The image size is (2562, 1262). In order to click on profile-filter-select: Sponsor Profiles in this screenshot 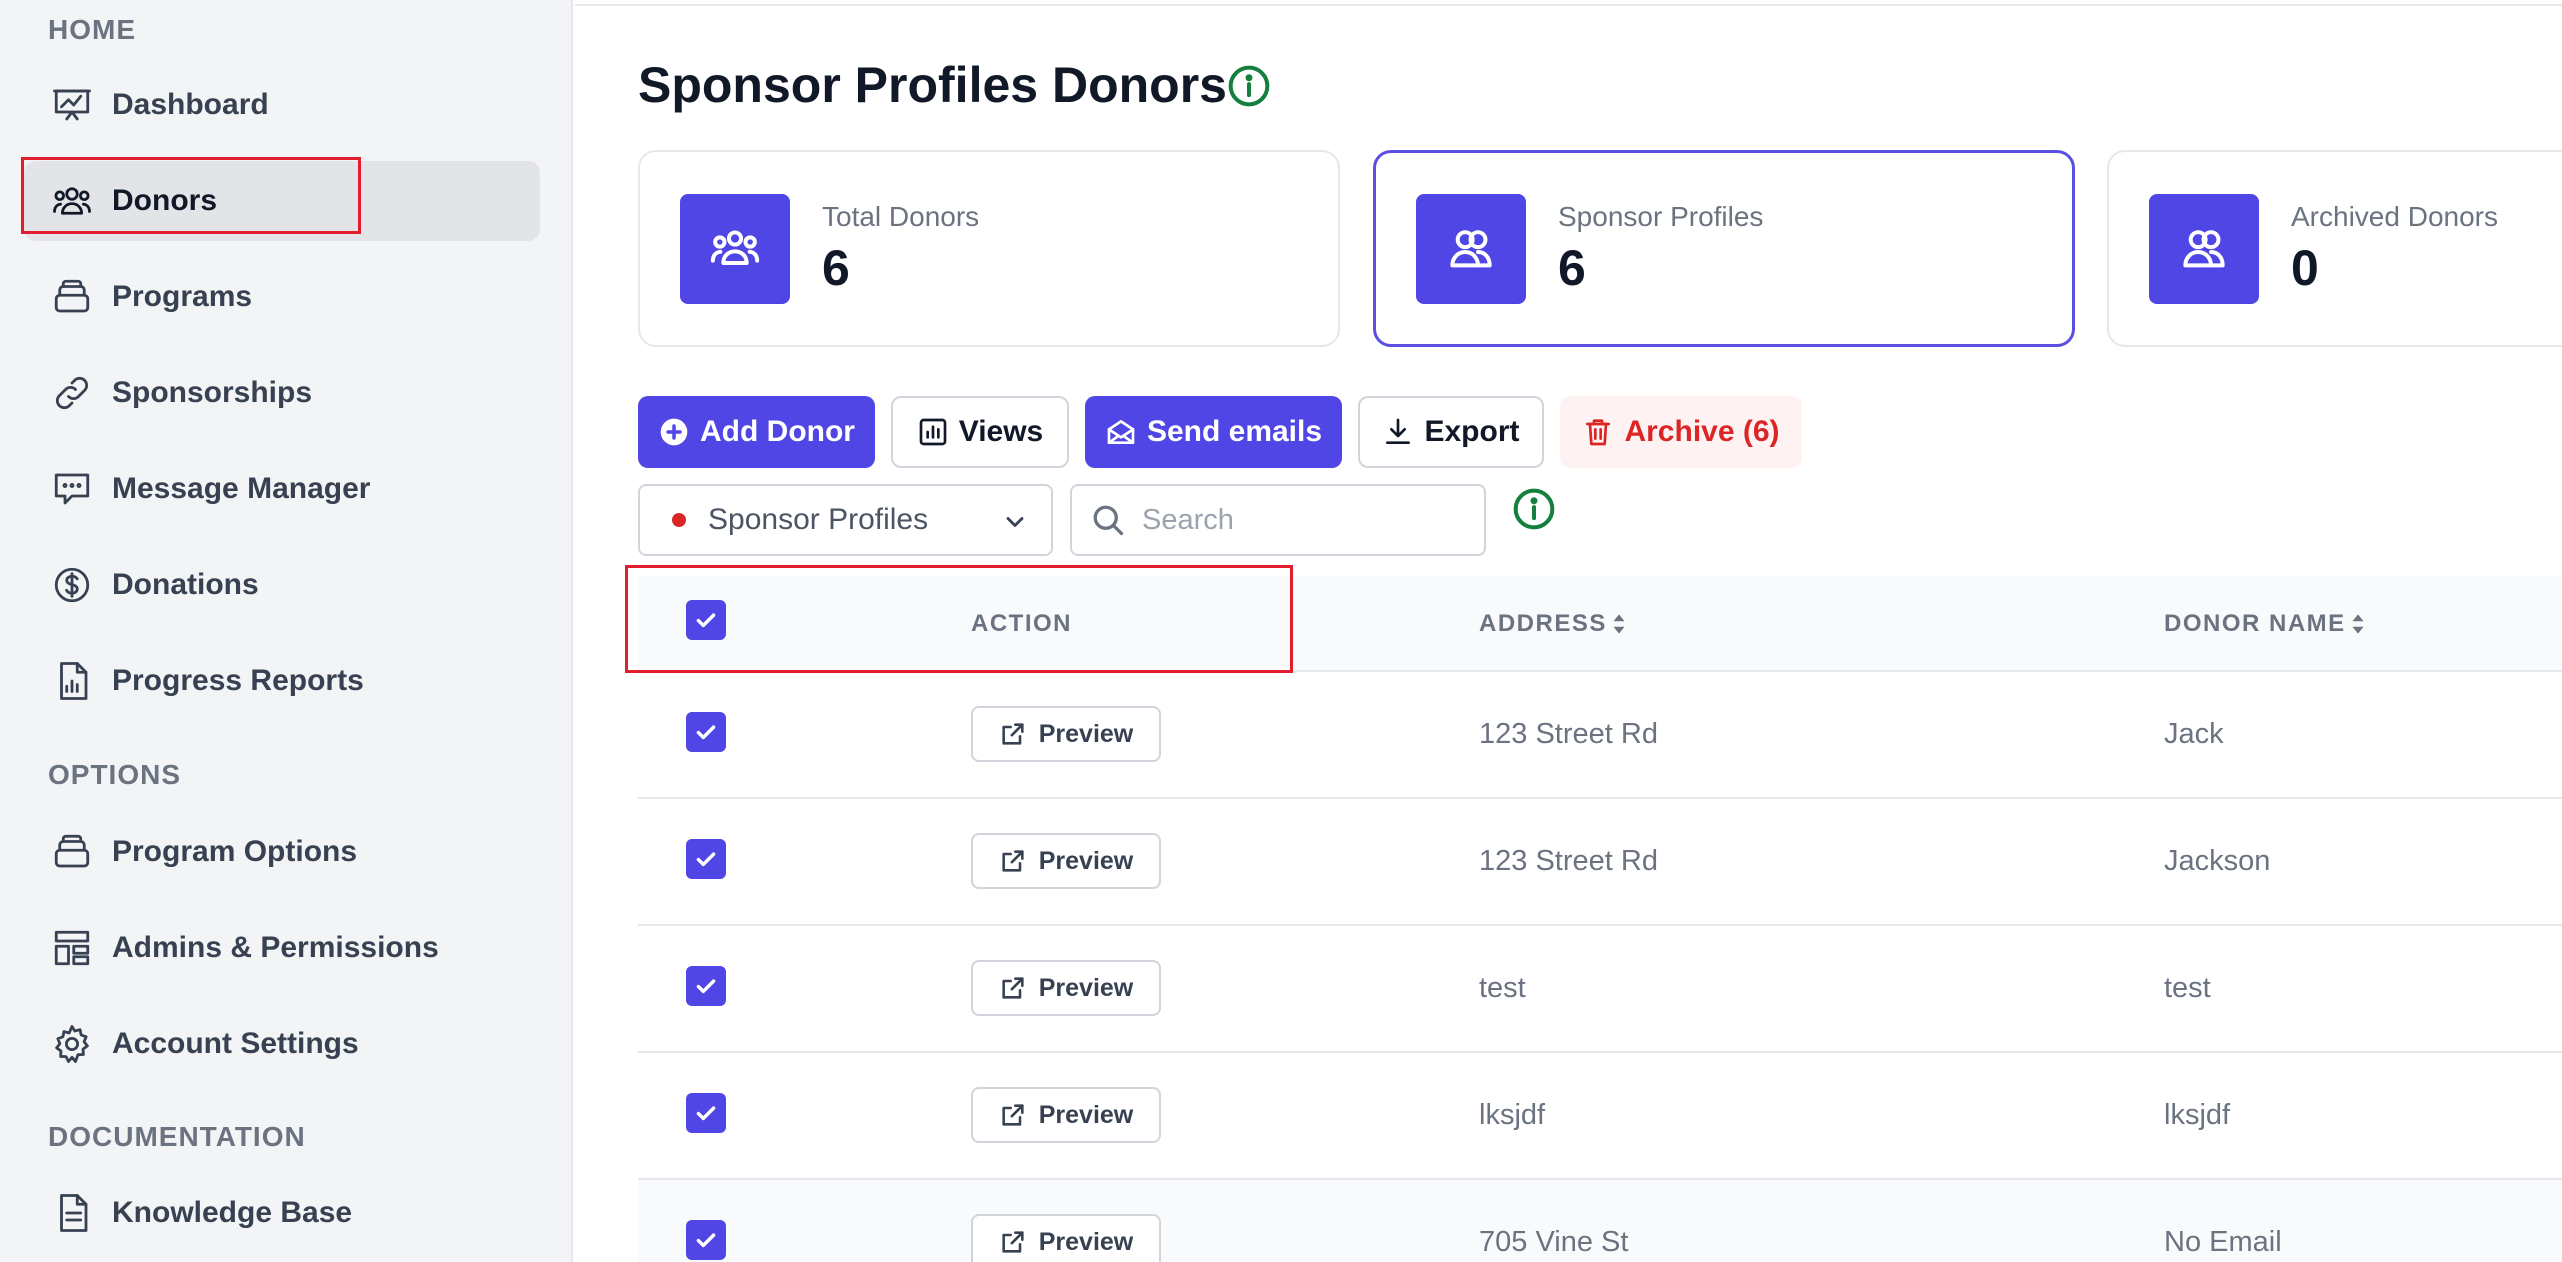, I will do `click(845, 520)`.